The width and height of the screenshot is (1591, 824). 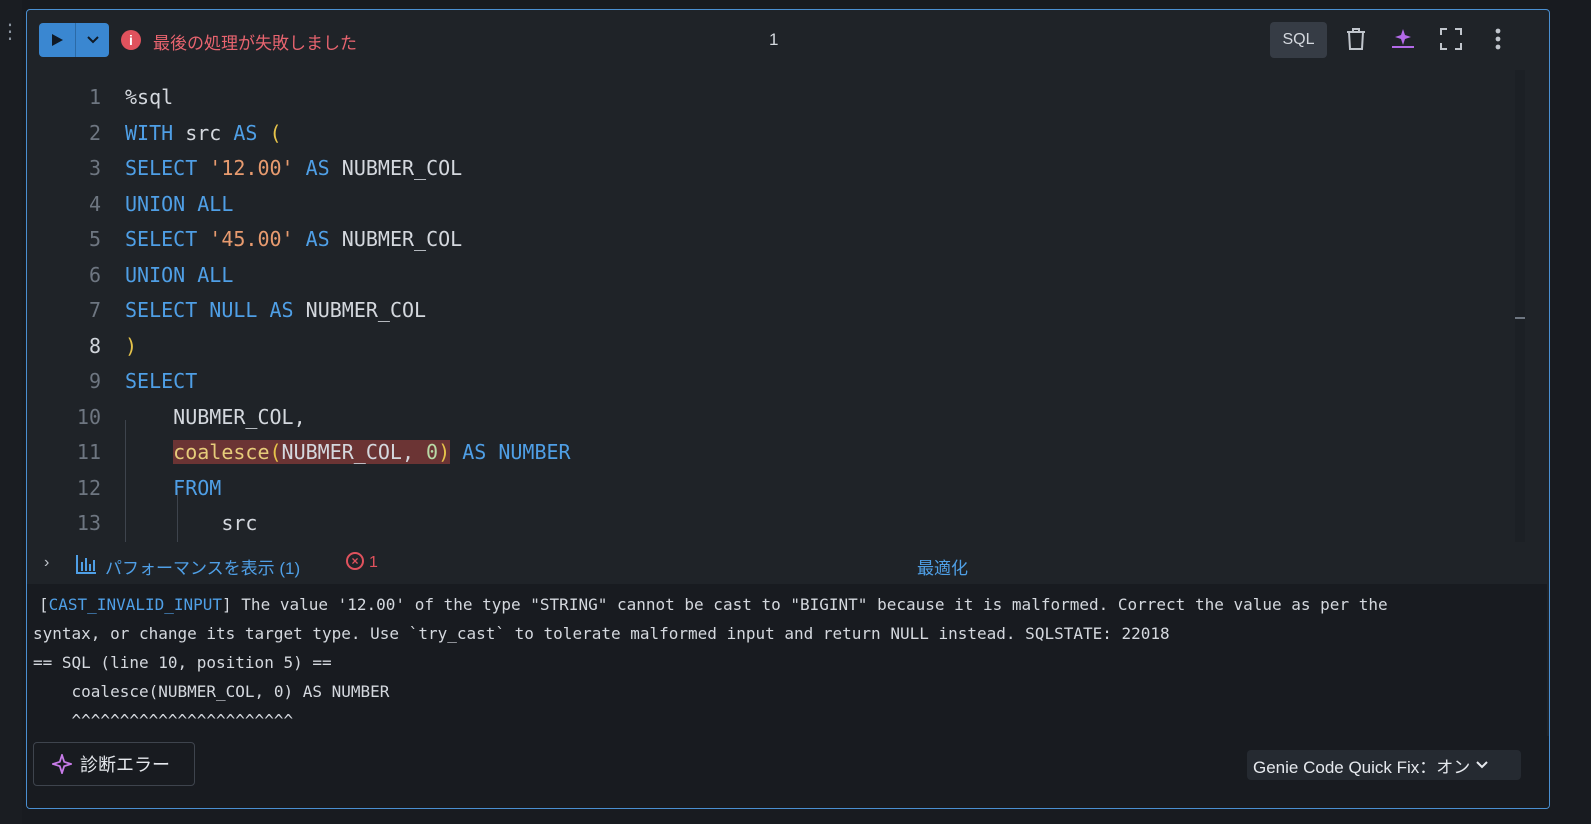 I want to click on fullscreen-button, so click(x=1451, y=39).